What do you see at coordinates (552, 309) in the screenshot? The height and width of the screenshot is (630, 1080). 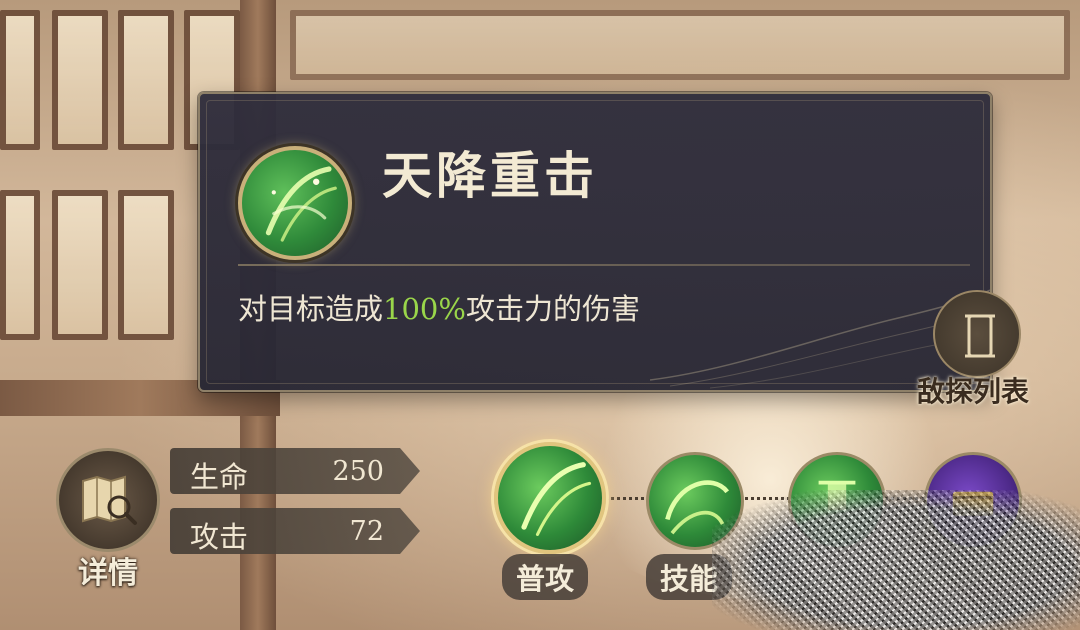 I see `description-suffix: 攻击力的伤害` at bounding box center [552, 309].